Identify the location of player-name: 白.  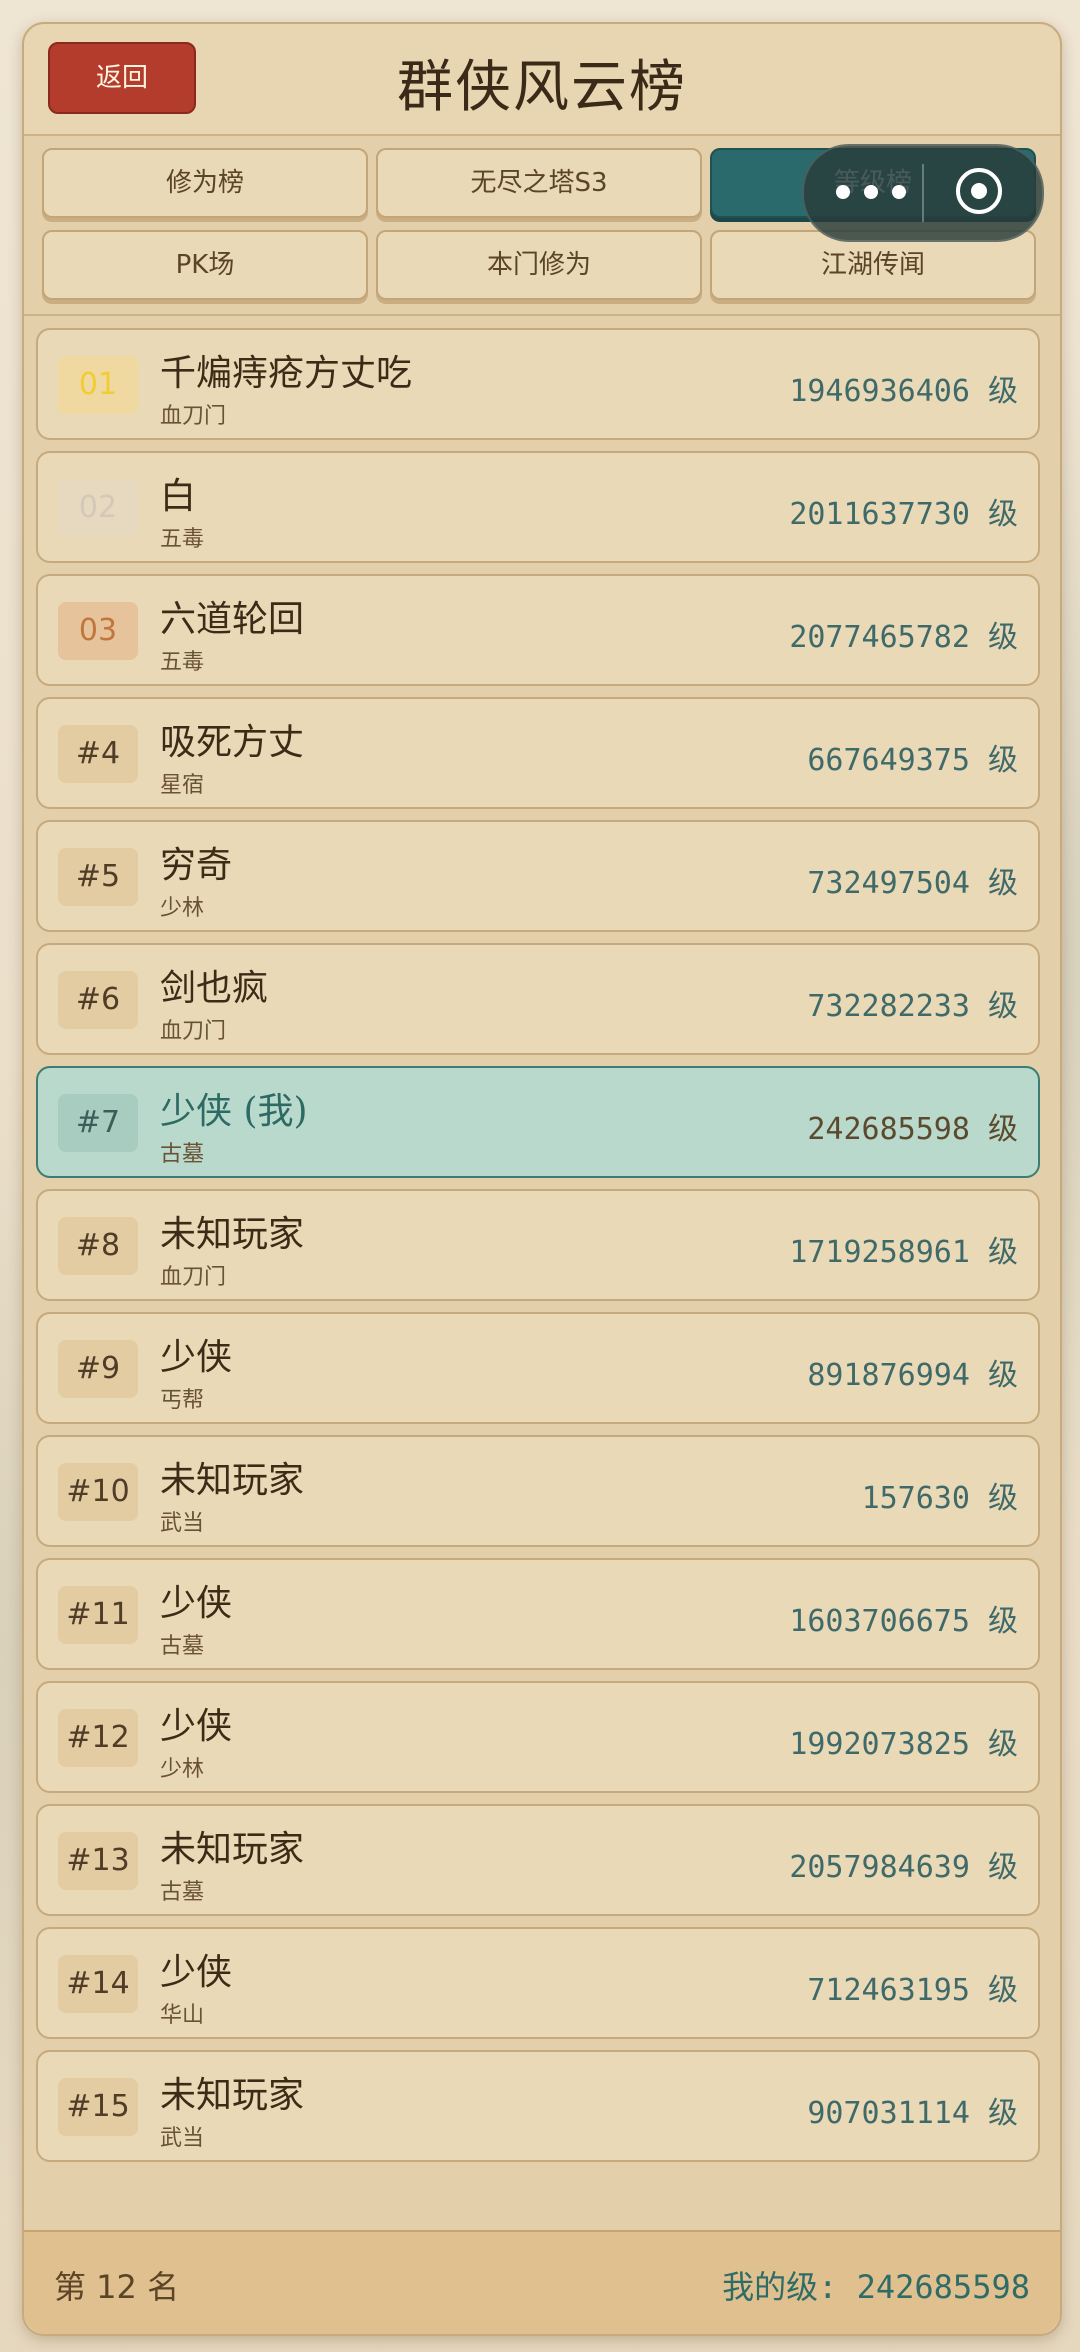
(178, 496).